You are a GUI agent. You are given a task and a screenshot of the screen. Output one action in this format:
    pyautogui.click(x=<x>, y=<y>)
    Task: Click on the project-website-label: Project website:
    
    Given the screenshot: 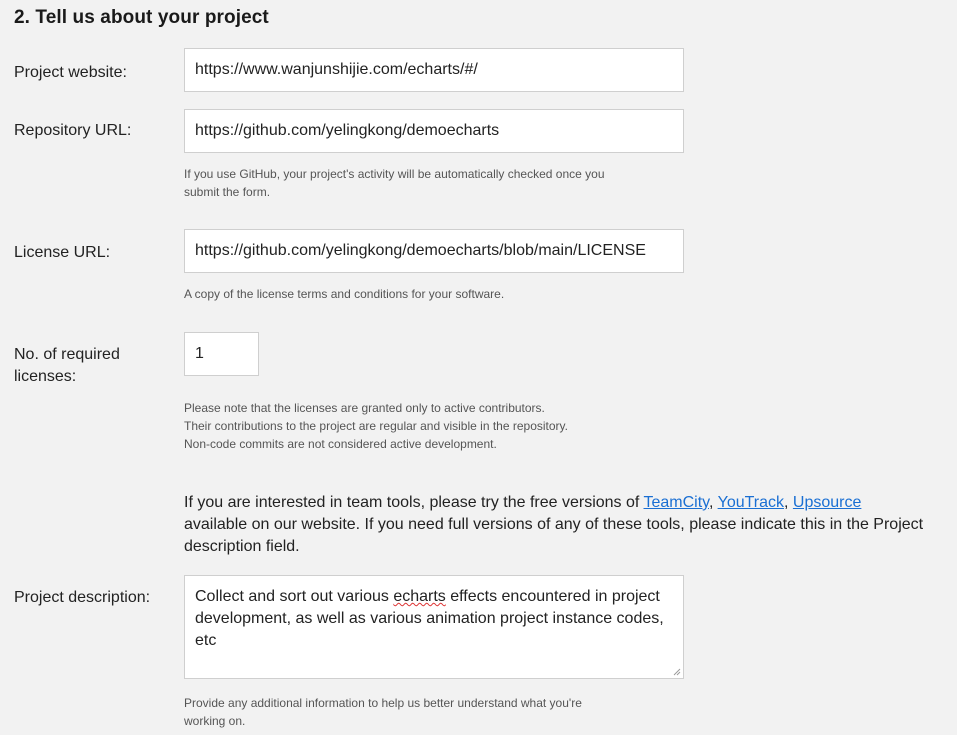 What is the action you would take?
    pyautogui.click(x=70, y=72)
    